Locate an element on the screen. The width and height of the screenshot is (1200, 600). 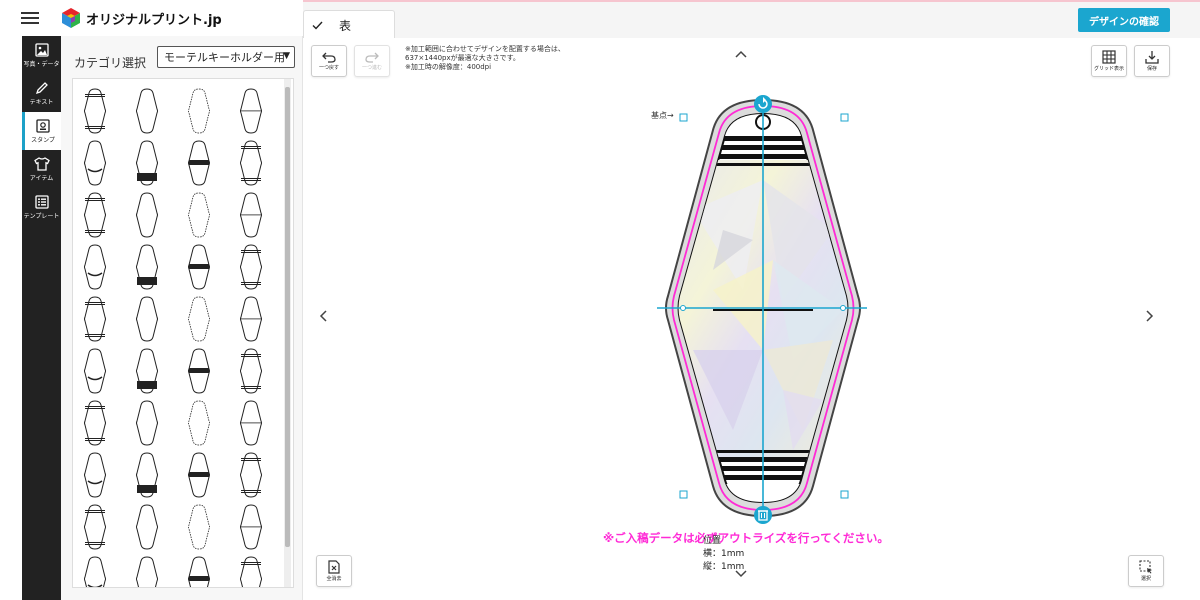
chevron-left-icon is located at coordinates (323, 316).